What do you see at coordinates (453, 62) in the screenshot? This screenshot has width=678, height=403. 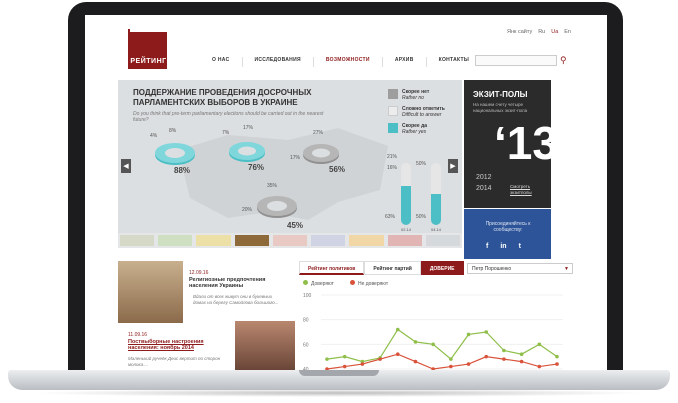 I see `nav-item-contacts: КОНТАКТЫ` at bounding box center [453, 62].